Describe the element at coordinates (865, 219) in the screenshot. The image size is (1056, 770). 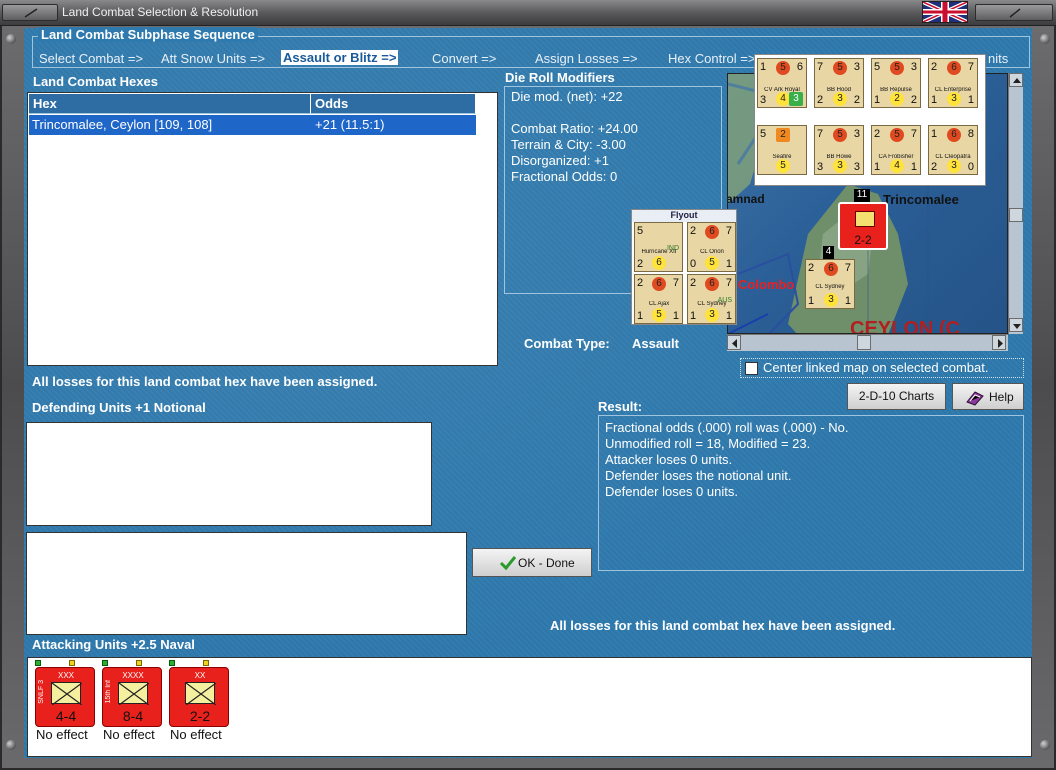
I see `fortress-icon` at that location.